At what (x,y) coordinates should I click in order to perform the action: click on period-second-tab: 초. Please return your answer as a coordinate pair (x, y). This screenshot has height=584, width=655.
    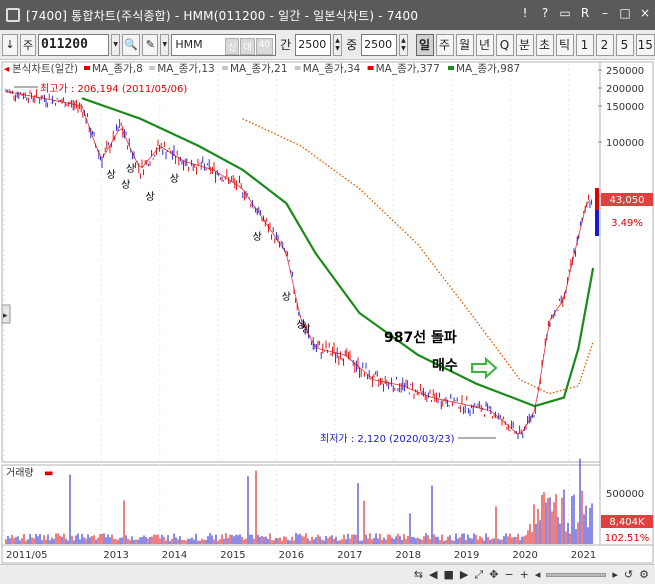
    Looking at the image, I should click on (544, 44).